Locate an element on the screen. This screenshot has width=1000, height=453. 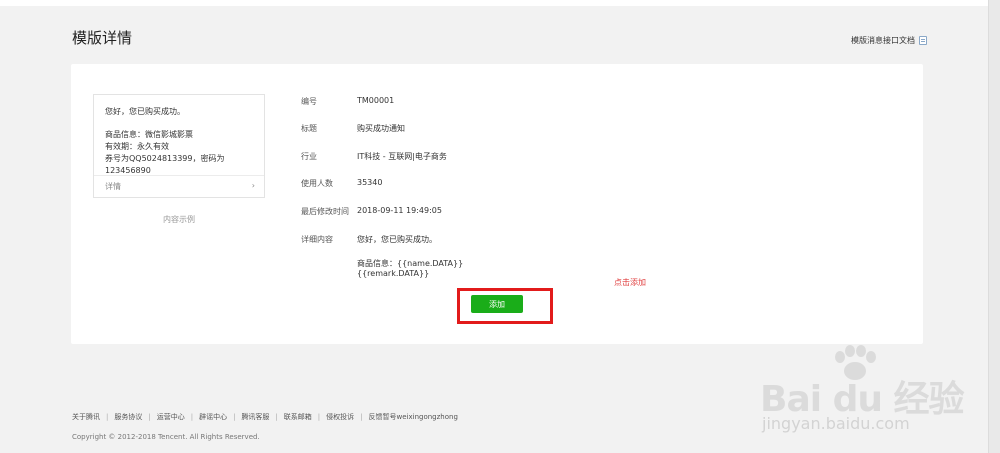
field-value-users: 35340 is located at coordinates (370, 182).